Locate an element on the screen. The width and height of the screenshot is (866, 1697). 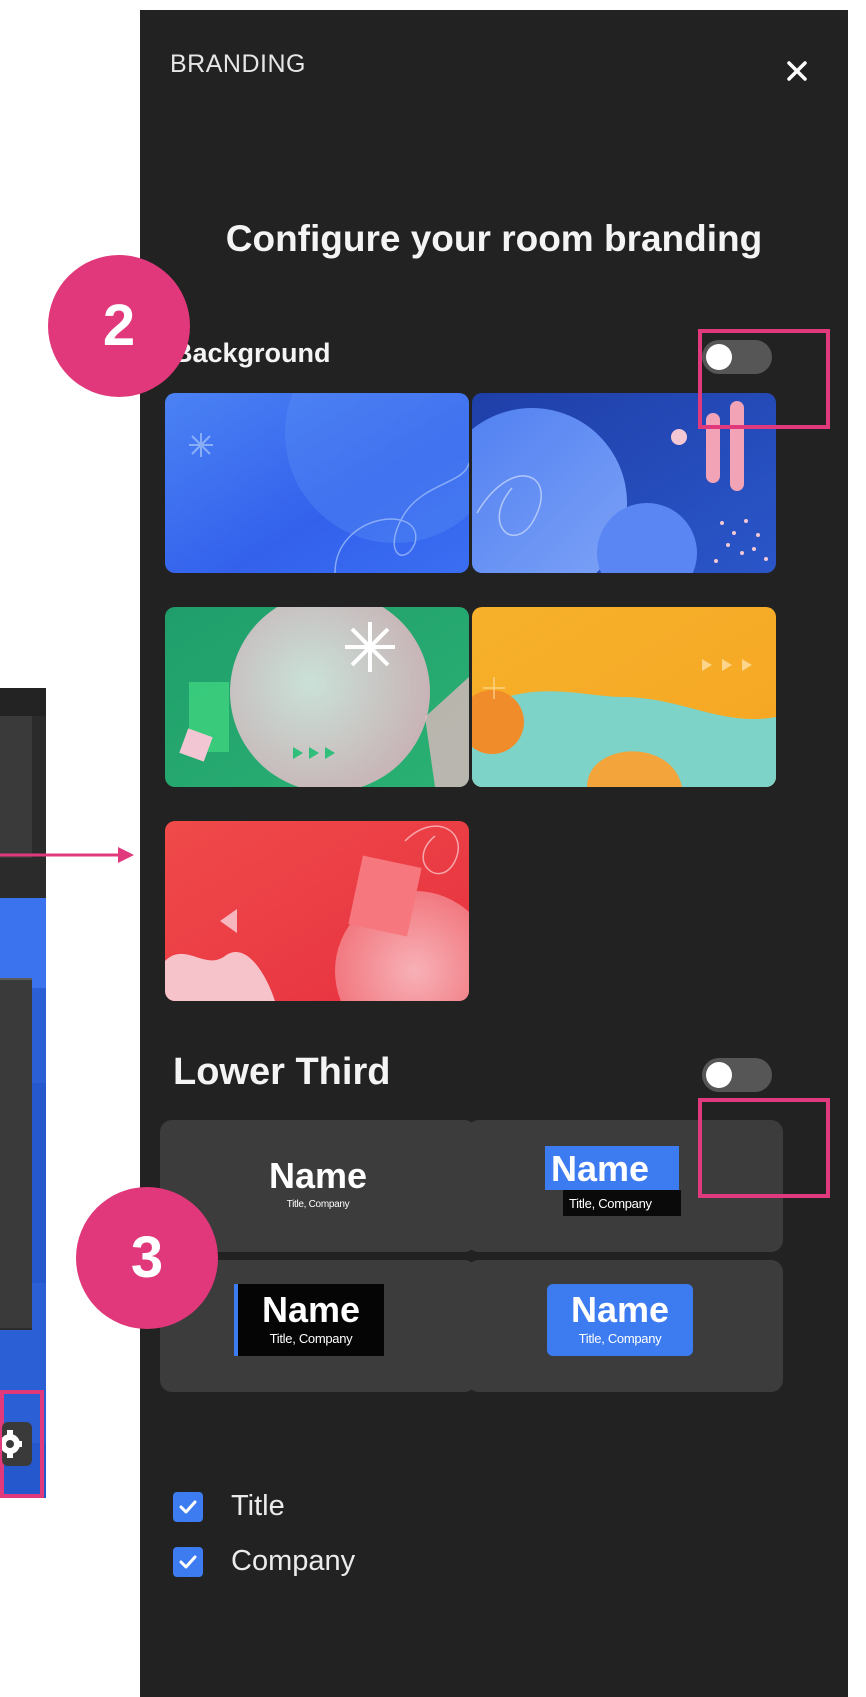
title-checkbox-label: Title is located at coordinates (258, 1506).